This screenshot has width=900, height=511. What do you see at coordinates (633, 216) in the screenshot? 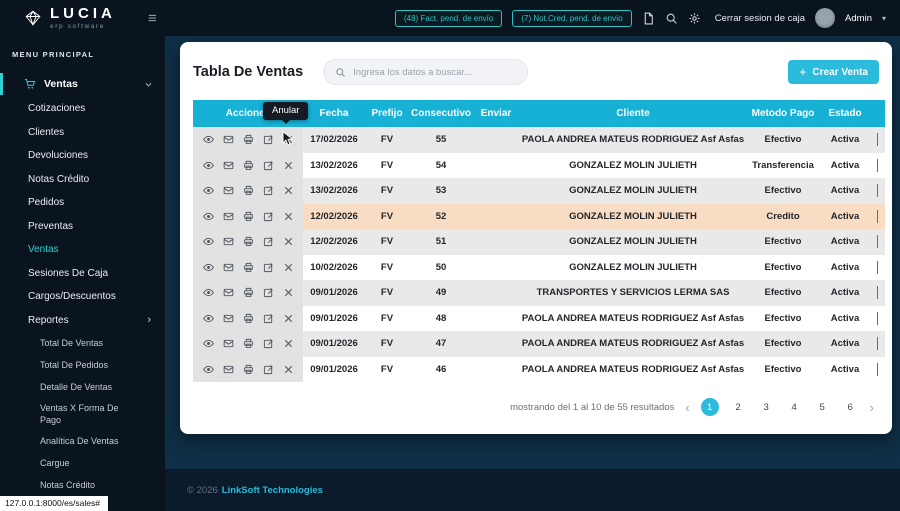
I see `cell-cliente: GONZALEZ MOLIN JULIETH` at bounding box center [633, 216].